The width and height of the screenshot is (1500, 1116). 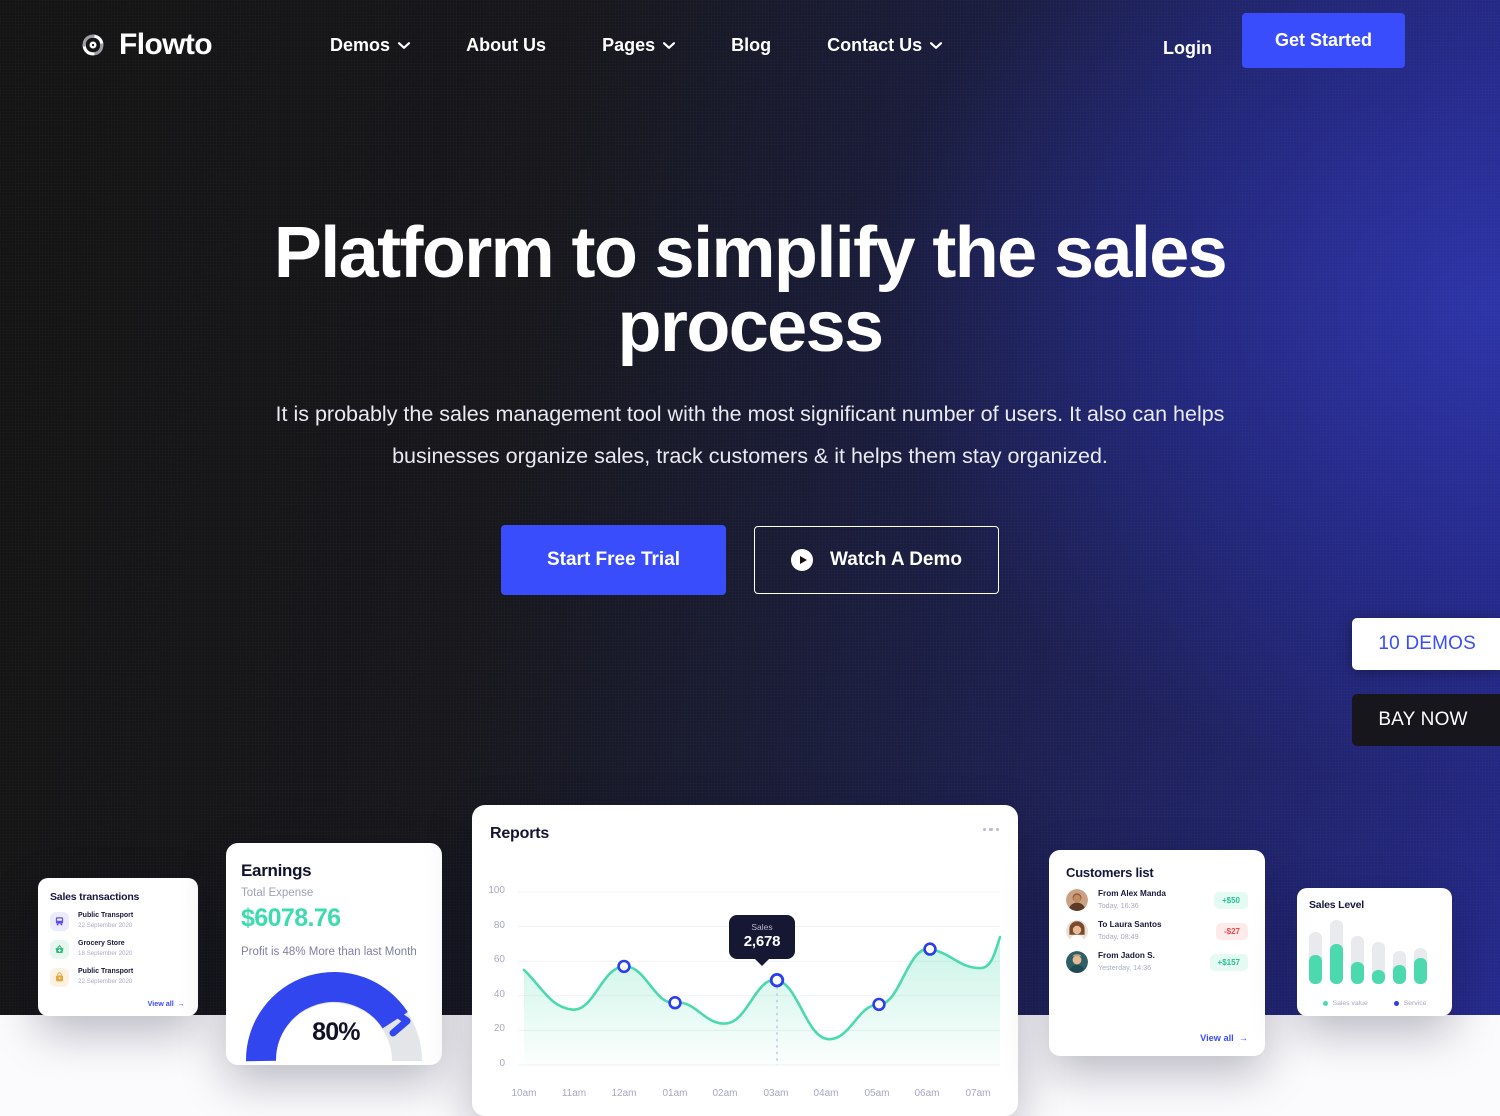 What do you see at coordinates (520, 833) in the screenshot?
I see `reports-title: Reports` at bounding box center [520, 833].